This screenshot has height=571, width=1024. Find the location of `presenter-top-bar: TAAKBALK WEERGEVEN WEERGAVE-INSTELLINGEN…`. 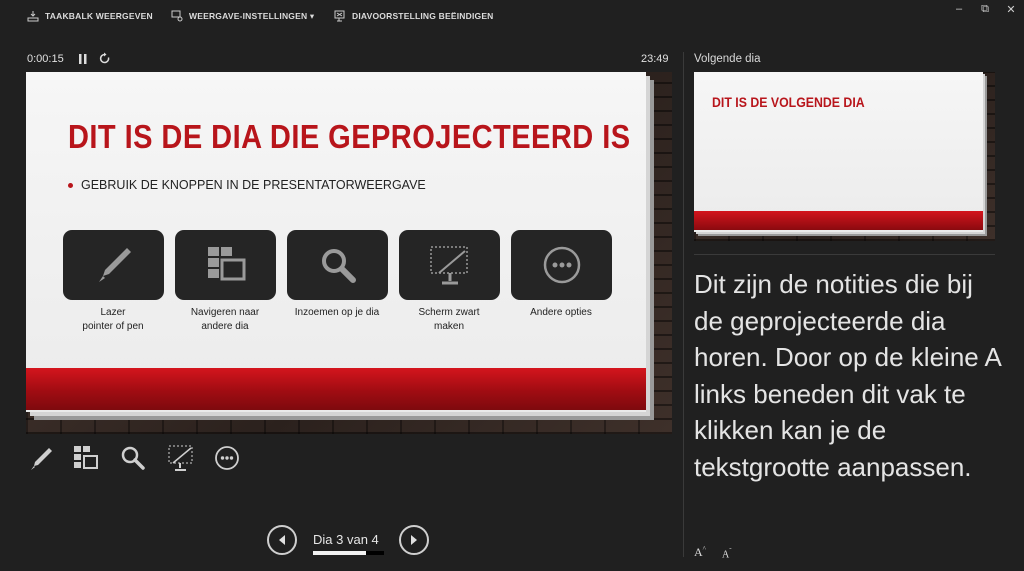

presenter-top-bar: TAAKBALK WEERGEVEN WEERGAVE-INSTELLINGEN… is located at coordinates (512, 15).